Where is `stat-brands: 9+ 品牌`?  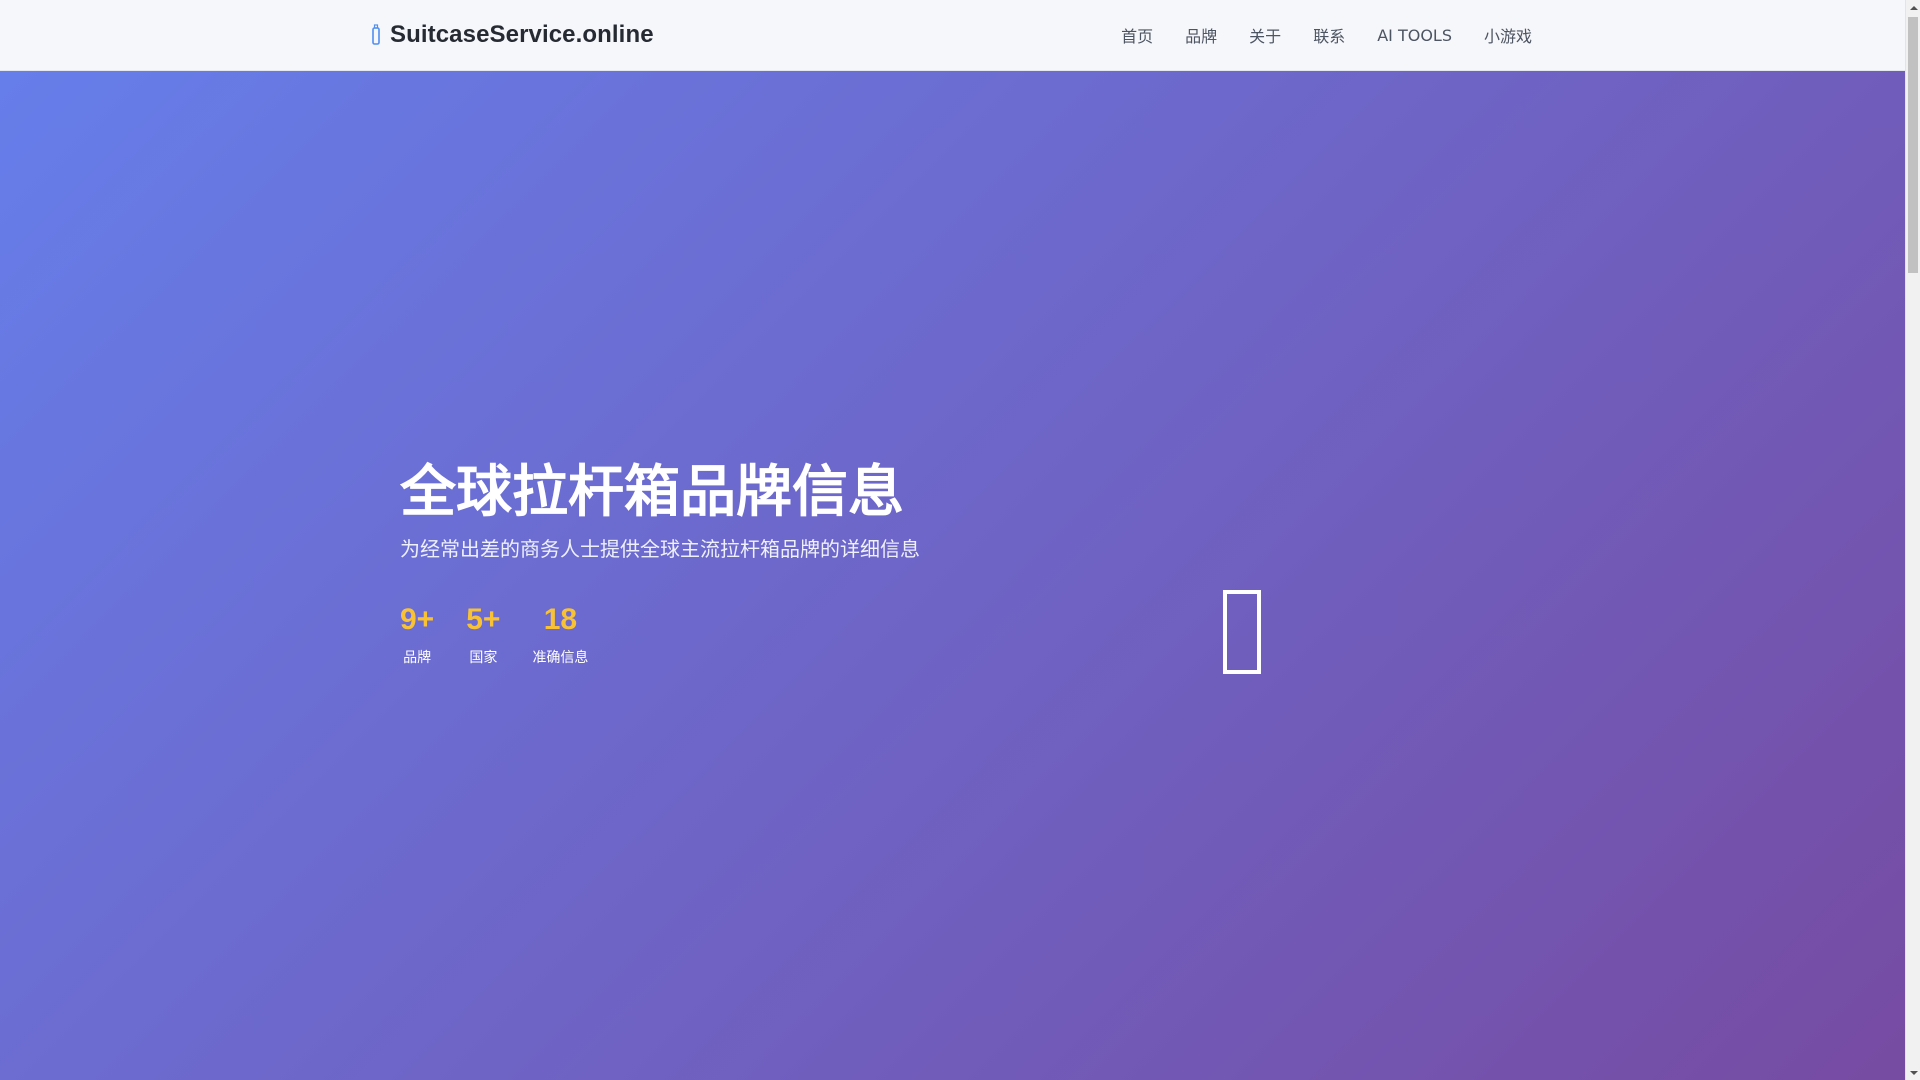
stat-brands: 9+ 品牌 is located at coordinates (417, 634).